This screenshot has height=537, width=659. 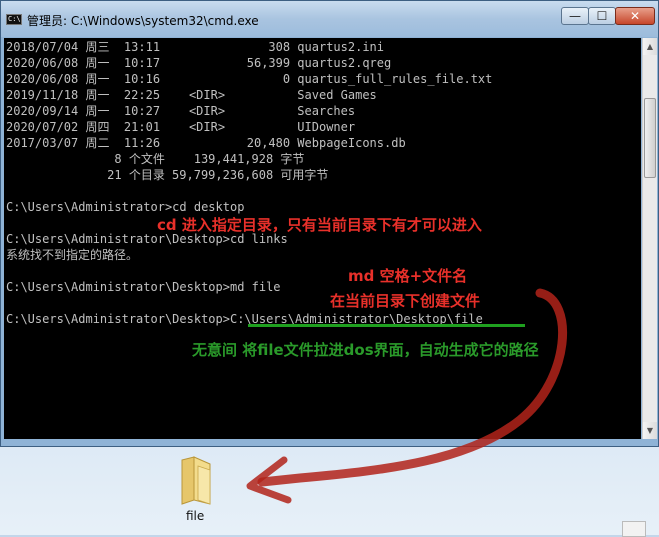 I want to click on window-title: 管理员: C:\Windows\system32\cmd.exe, so click(x=143, y=21).